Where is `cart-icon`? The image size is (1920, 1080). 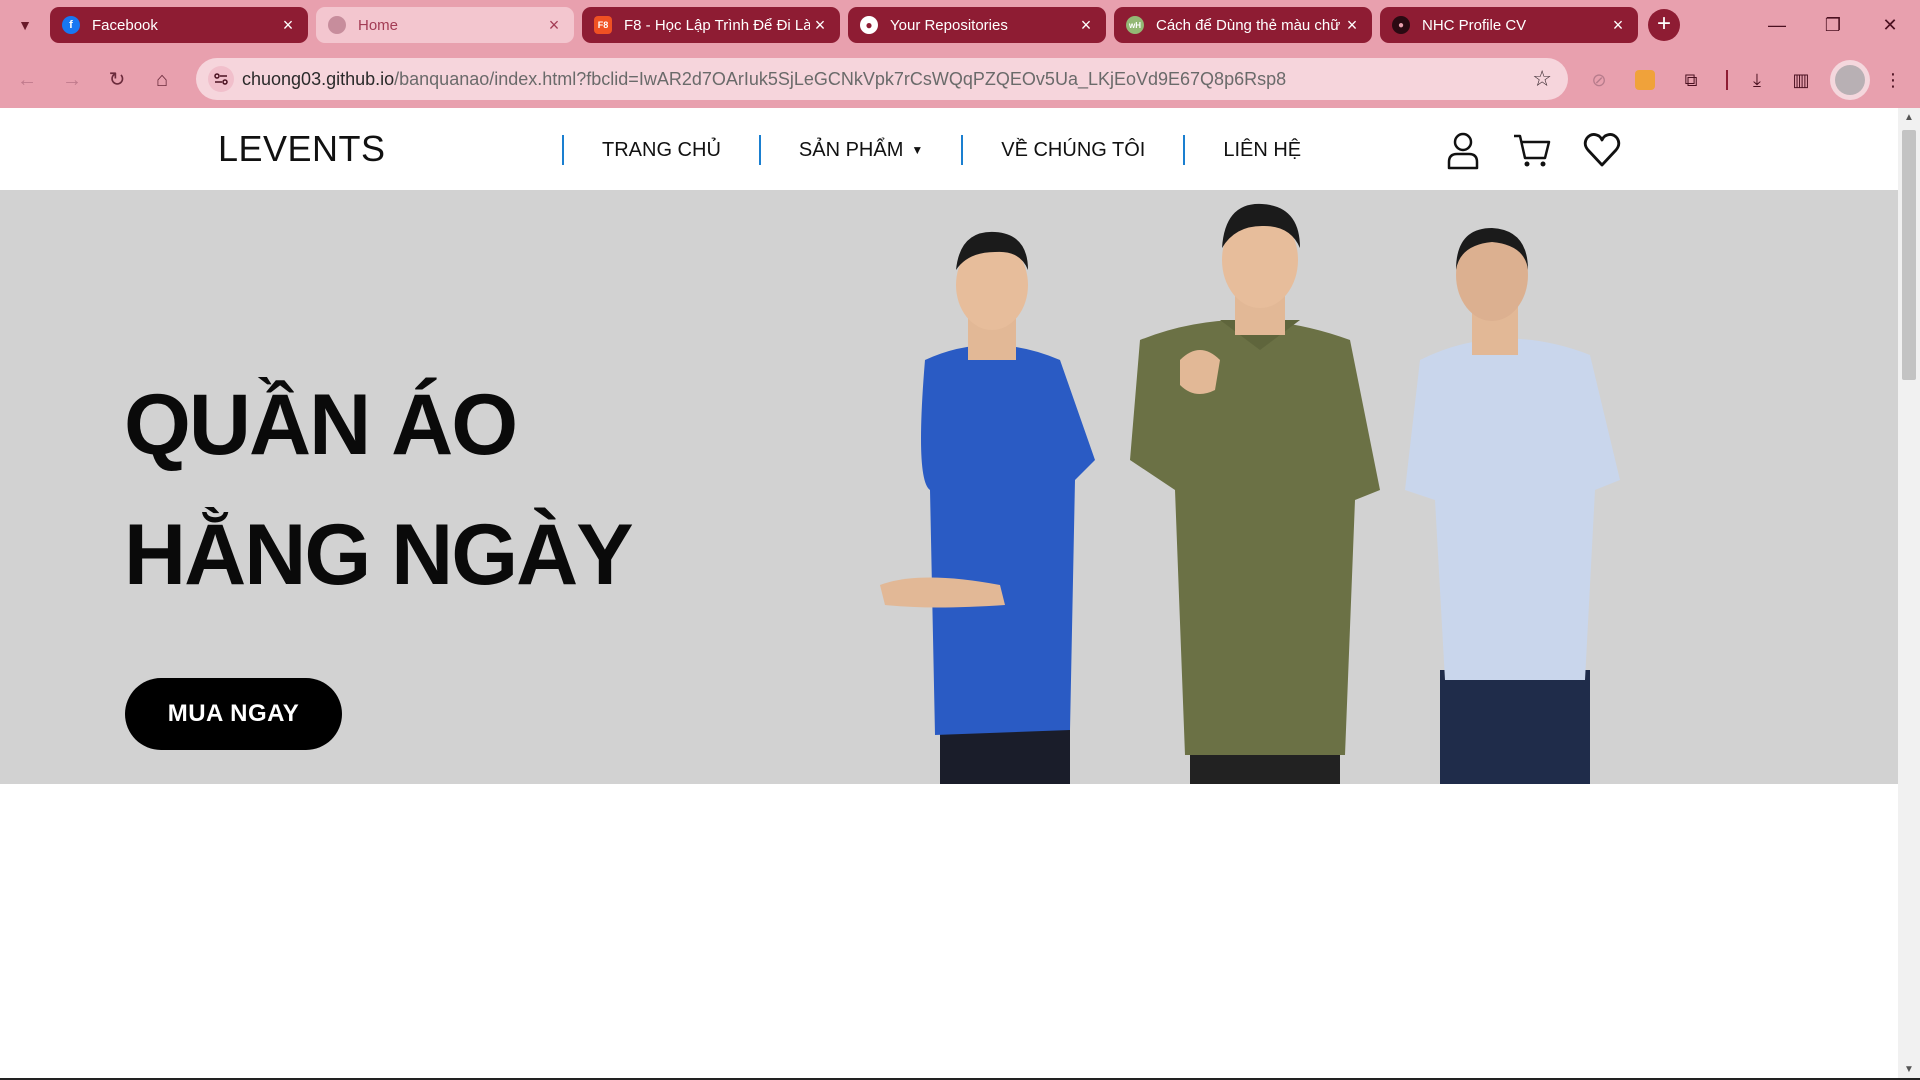
cart-icon is located at coordinates (1532, 150).